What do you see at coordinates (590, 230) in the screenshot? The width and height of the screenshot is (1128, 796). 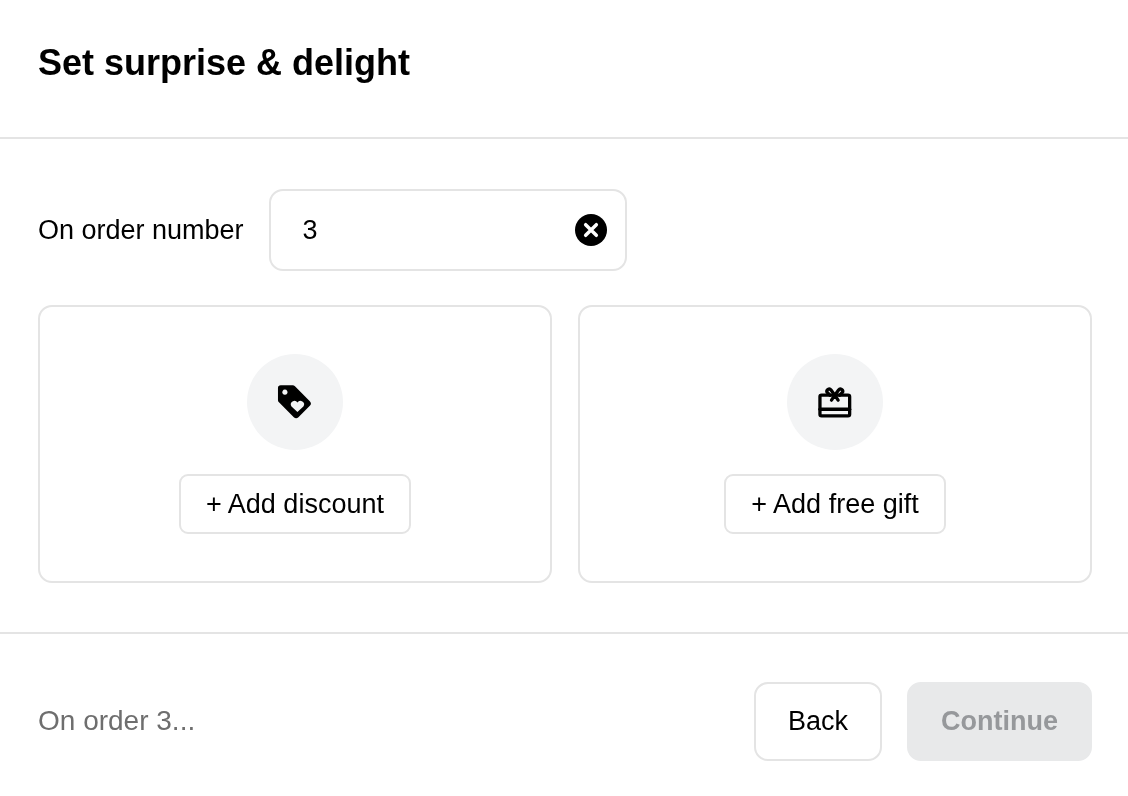 I see `clear-icon` at bounding box center [590, 230].